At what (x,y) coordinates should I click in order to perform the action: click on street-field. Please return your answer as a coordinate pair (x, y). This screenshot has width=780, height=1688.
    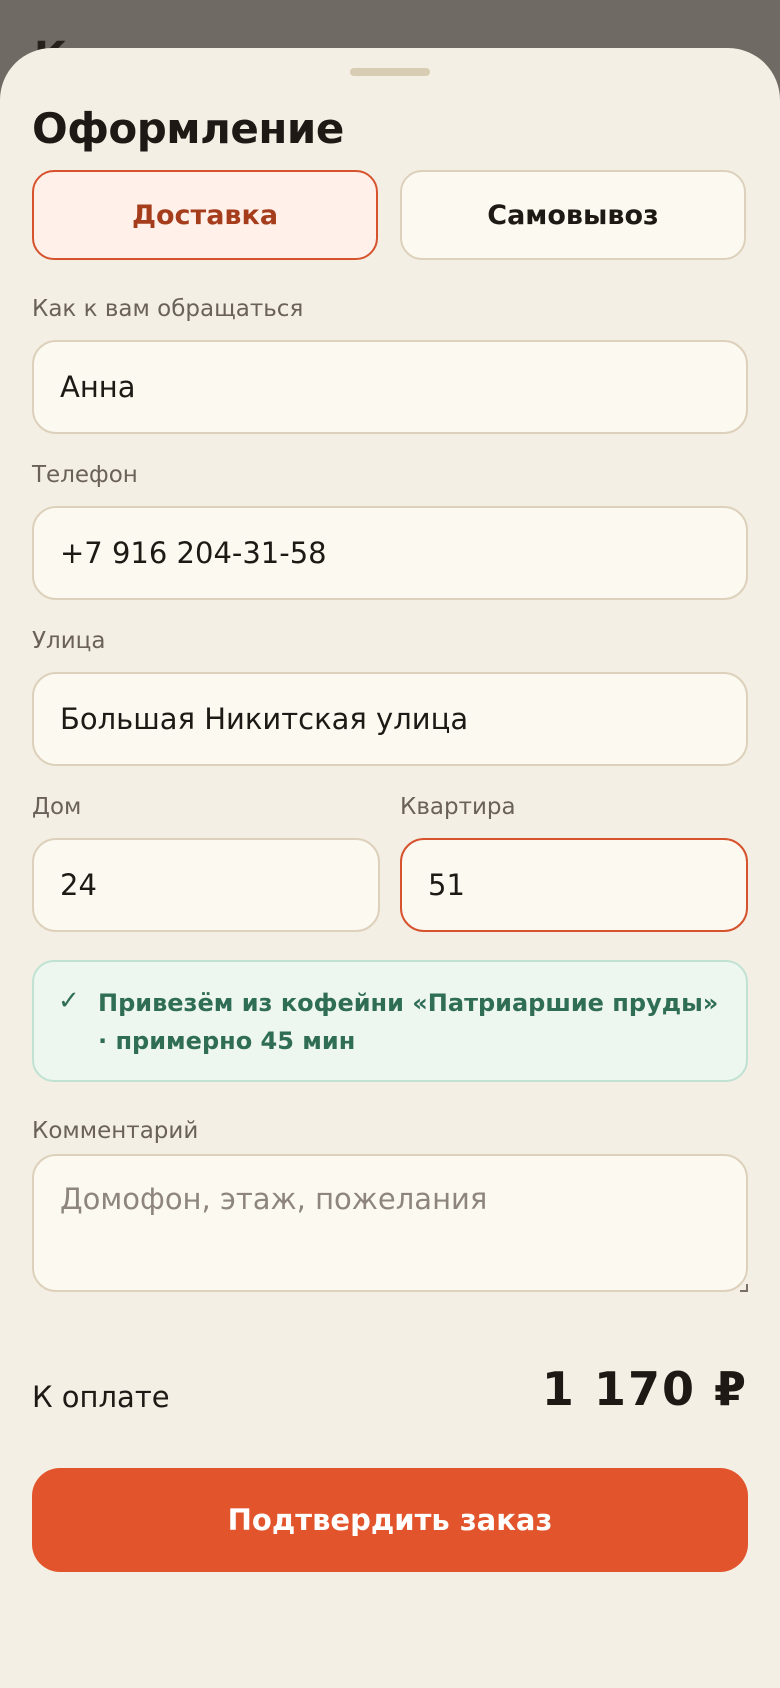
    Looking at the image, I should click on (390, 719).